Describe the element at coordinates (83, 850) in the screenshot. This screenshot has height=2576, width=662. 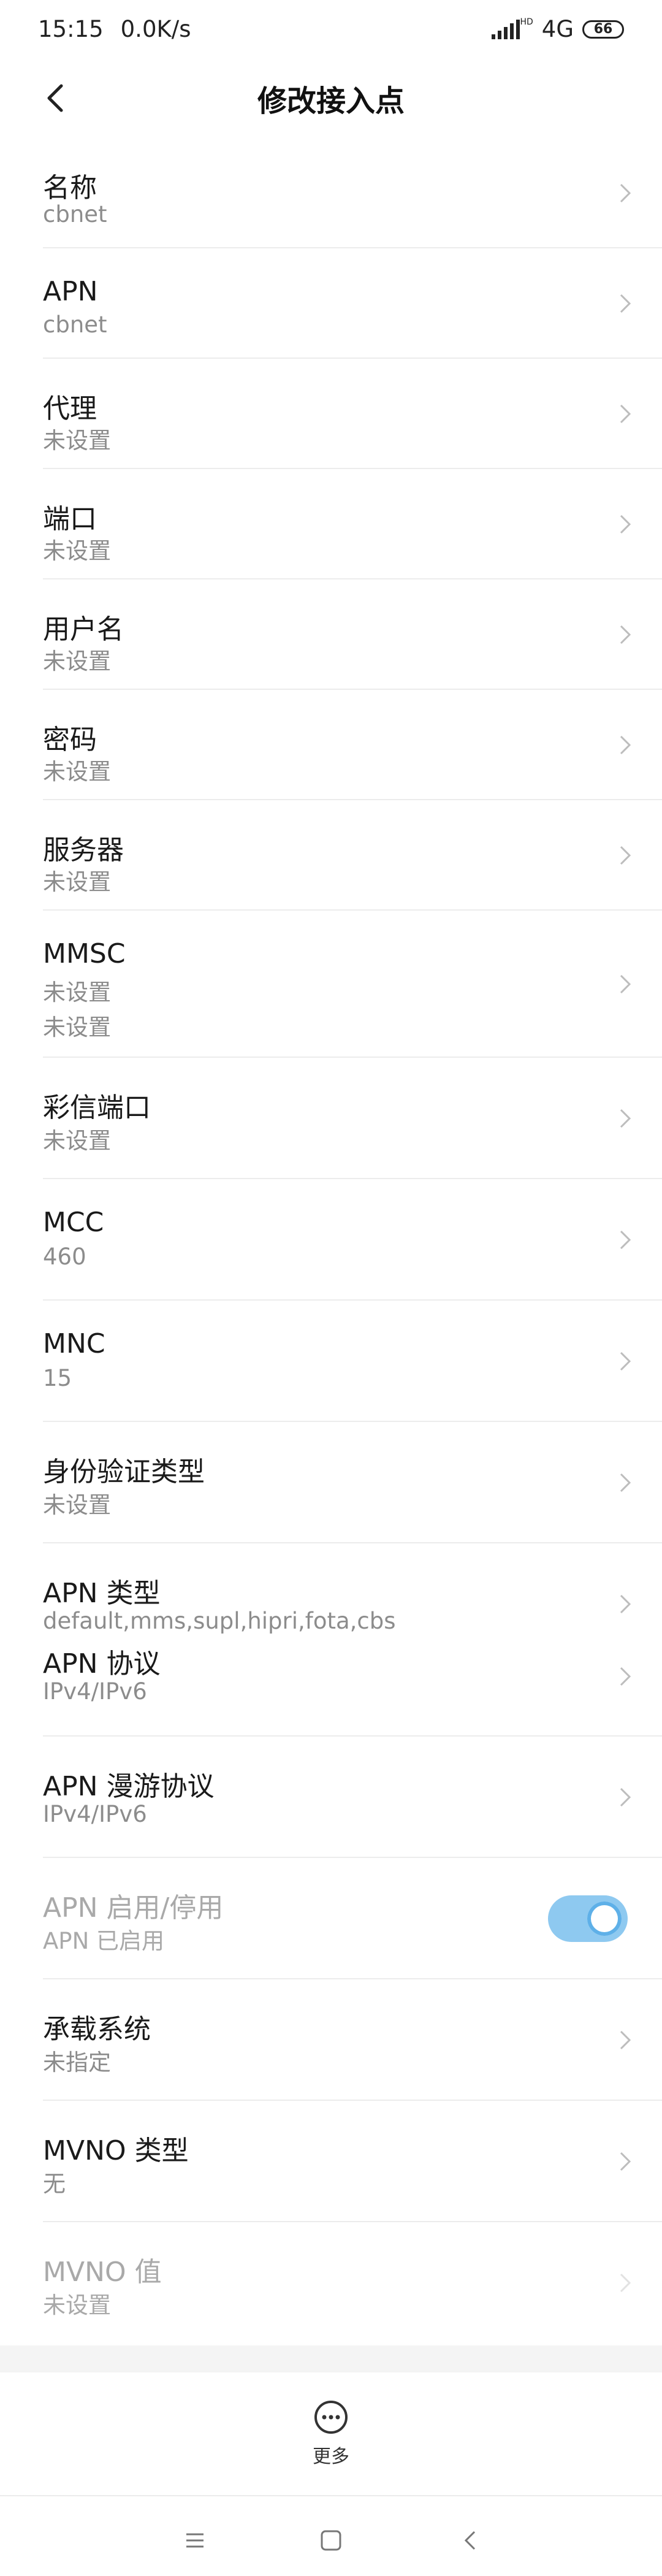
I see `row-label: 服务器` at that location.